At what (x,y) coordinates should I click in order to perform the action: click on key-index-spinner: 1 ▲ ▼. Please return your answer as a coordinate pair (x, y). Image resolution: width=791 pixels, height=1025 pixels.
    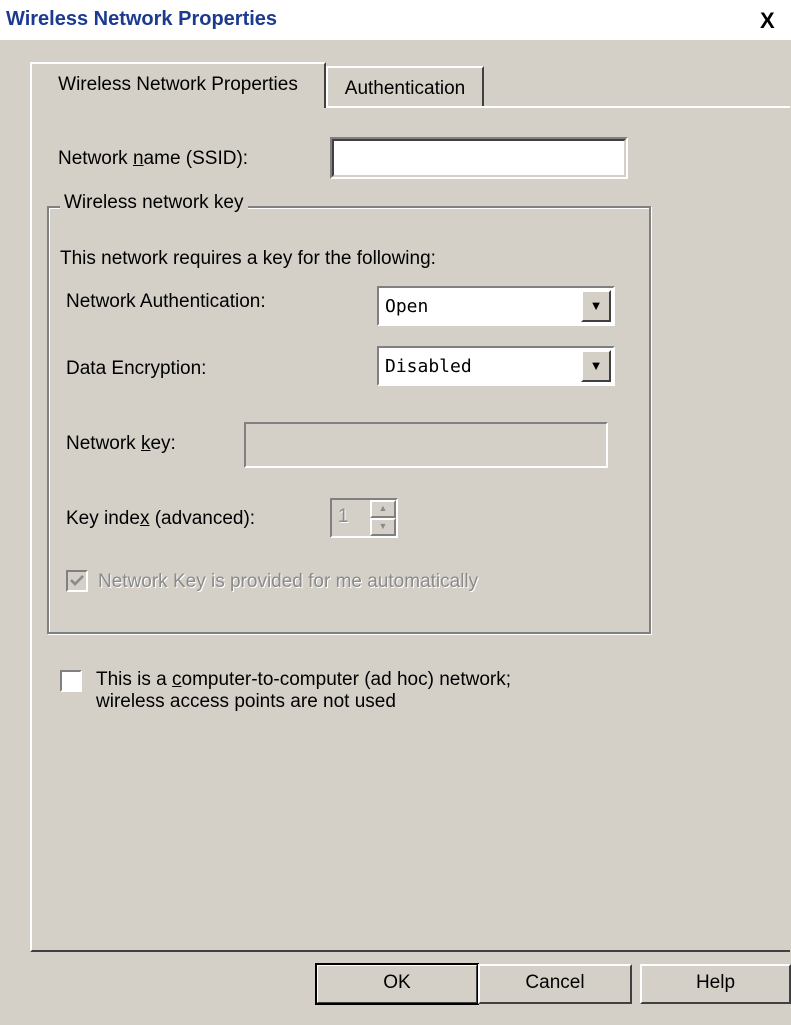
    Looking at the image, I should click on (364, 518).